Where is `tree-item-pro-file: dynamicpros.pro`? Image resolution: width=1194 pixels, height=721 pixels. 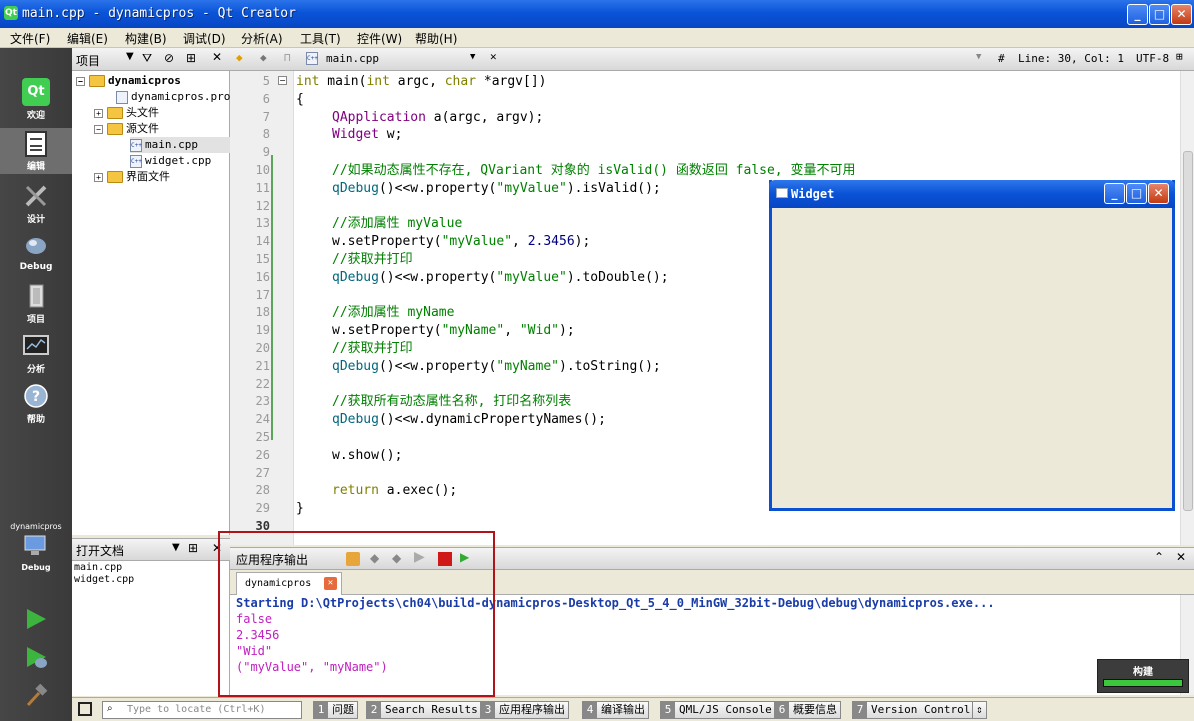
tree-item-pro-file: dynamicpros.pro is located at coordinates (173, 97).